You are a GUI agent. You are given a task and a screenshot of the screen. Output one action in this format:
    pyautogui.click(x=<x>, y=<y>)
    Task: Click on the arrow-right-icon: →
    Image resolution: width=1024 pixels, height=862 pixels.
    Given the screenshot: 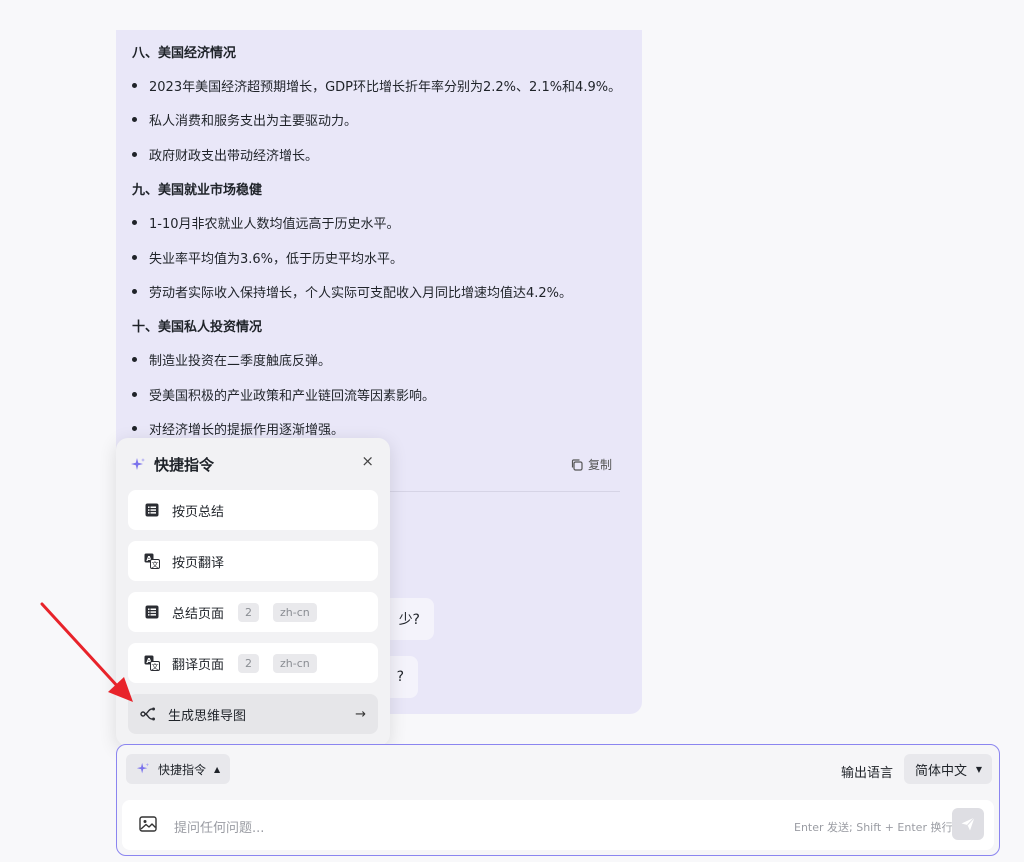 What is the action you would take?
    pyautogui.click(x=360, y=714)
    